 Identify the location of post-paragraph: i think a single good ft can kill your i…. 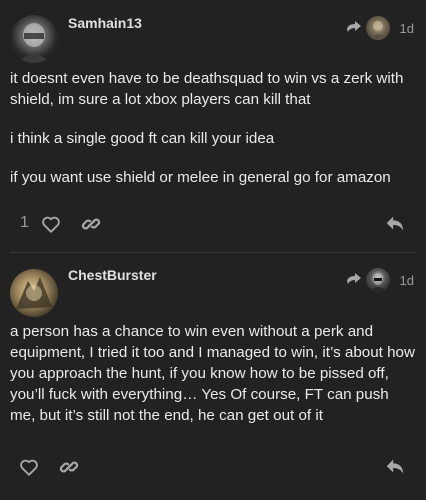
(142, 138).